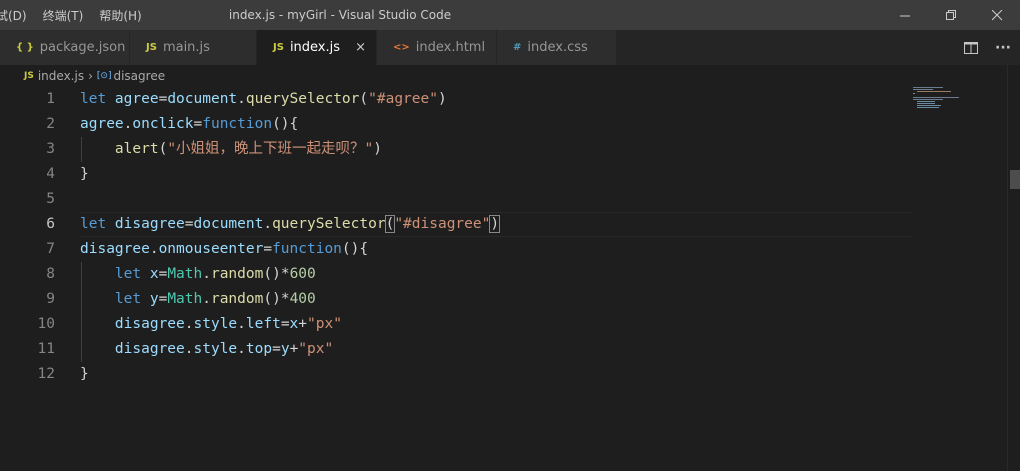 The height and width of the screenshot is (471, 1020). What do you see at coordinates (285, 124) in the screenshot?
I see `code-token: (){` at bounding box center [285, 124].